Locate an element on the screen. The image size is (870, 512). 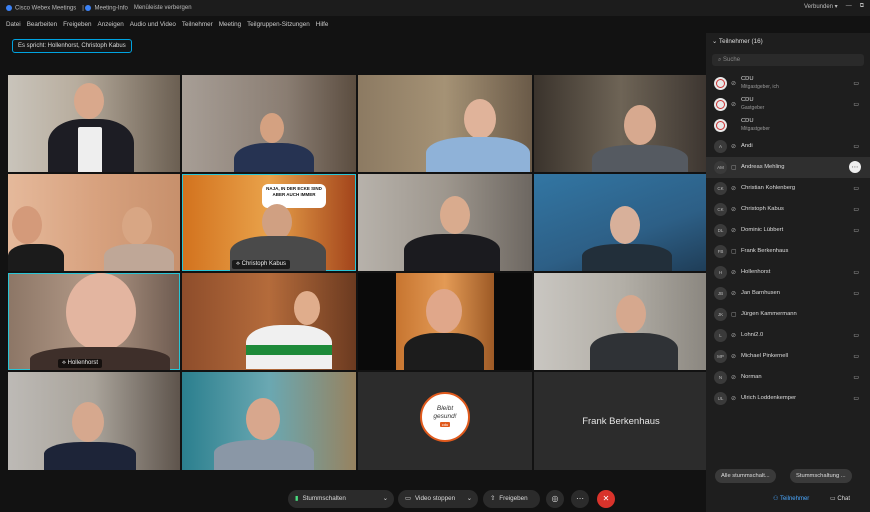
meeting-info: | Meeting-Info is located at coordinates (105, 7).